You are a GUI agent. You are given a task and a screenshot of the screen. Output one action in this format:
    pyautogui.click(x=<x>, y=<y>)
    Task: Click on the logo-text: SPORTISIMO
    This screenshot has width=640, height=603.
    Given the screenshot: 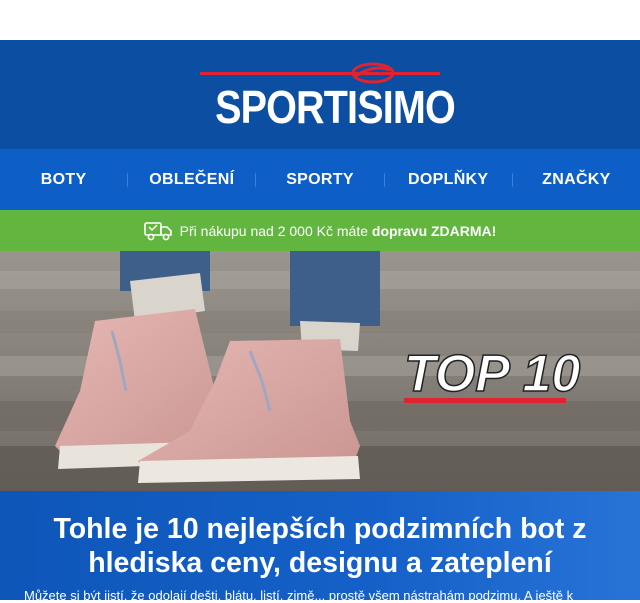 What is the action you would take?
    pyautogui.click(x=335, y=107)
    